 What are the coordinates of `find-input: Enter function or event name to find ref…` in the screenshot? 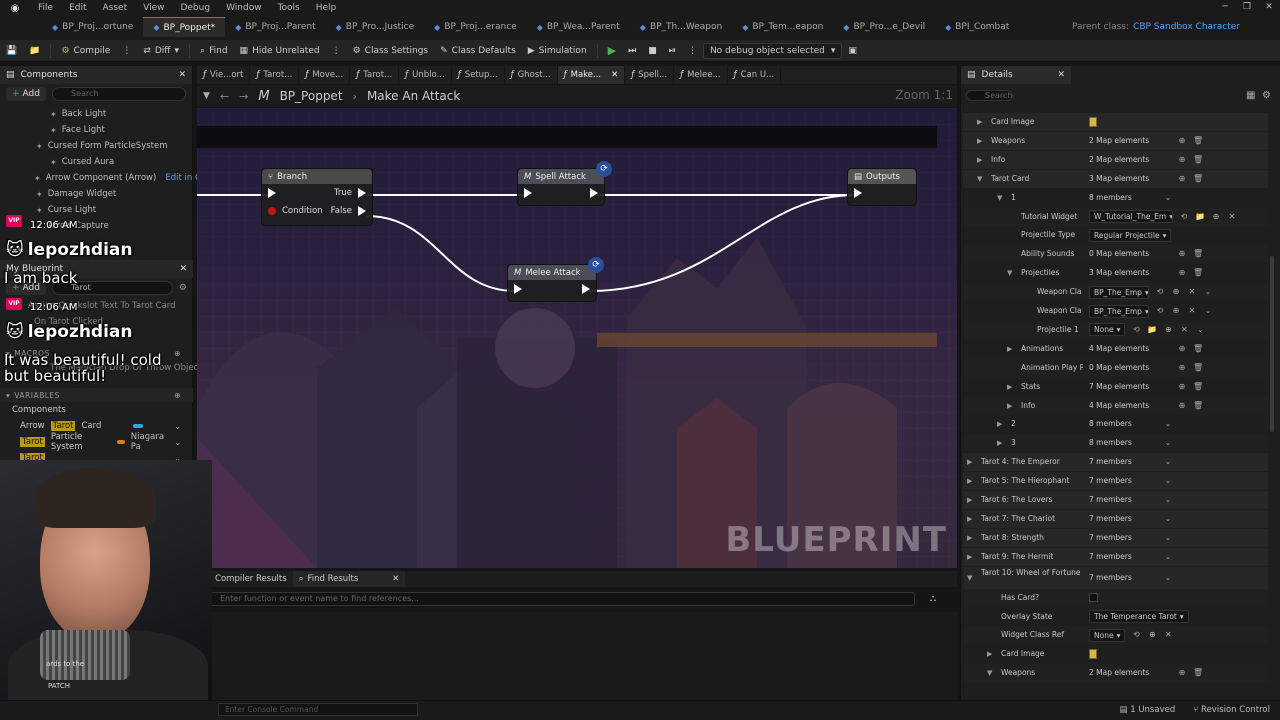 It's located at (559, 599).